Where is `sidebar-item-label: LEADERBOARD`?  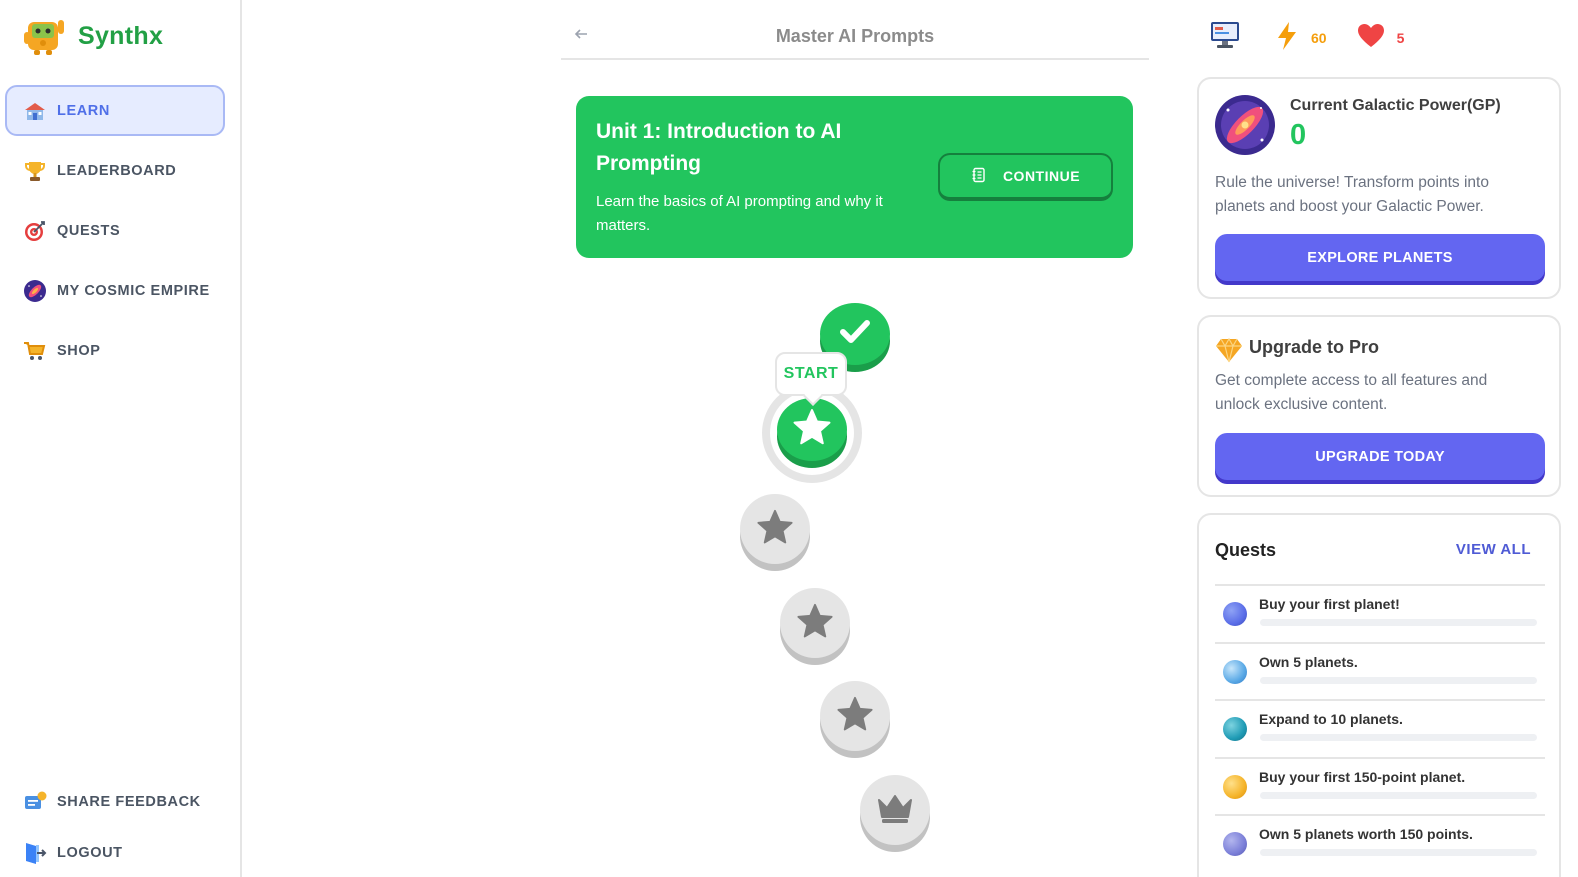 sidebar-item-label: LEADERBOARD is located at coordinates (117, 170).